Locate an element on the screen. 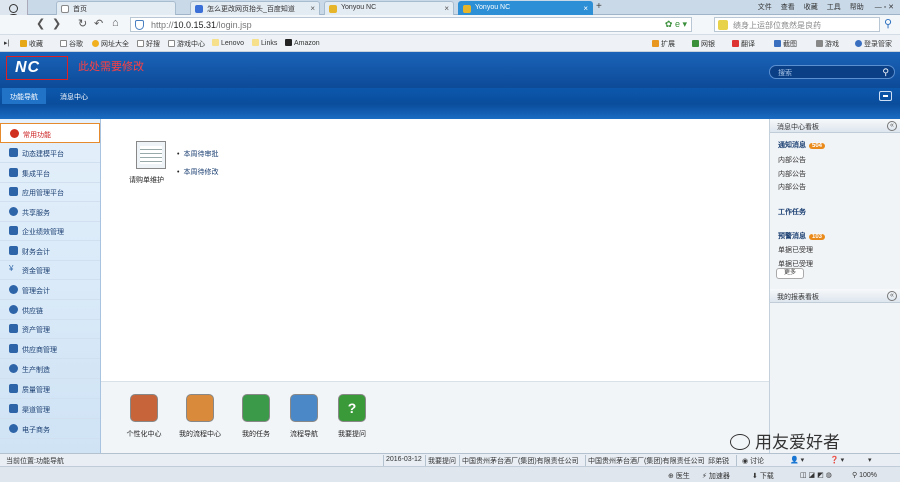  cycle-icon is located at coordinates (13, 309).